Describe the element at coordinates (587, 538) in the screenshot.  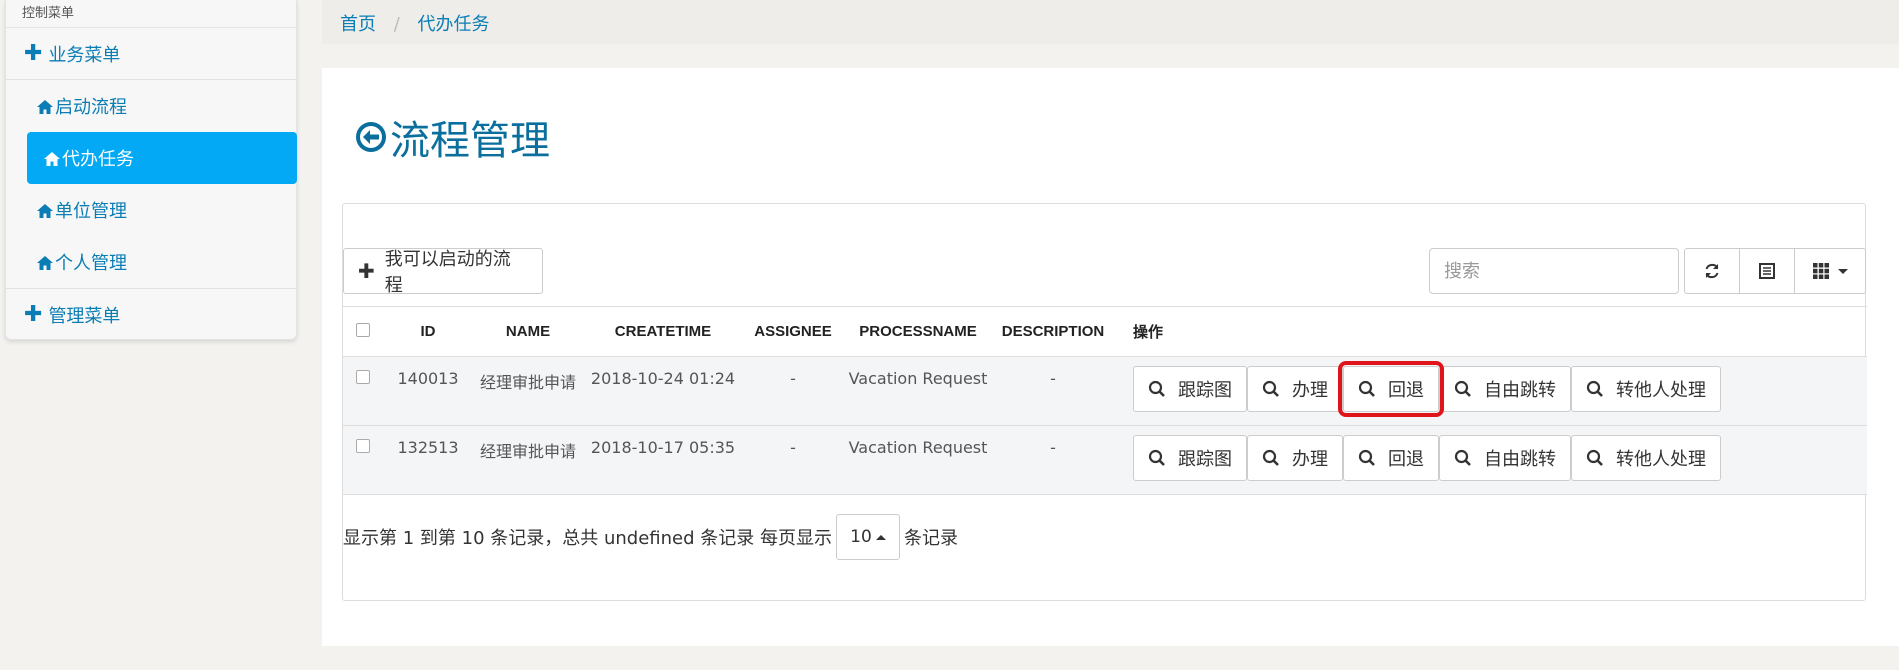
I see `pagination-info: 显示第 1 到第 10 条记录，总共 undefined 条记录 每页显示` at that location.